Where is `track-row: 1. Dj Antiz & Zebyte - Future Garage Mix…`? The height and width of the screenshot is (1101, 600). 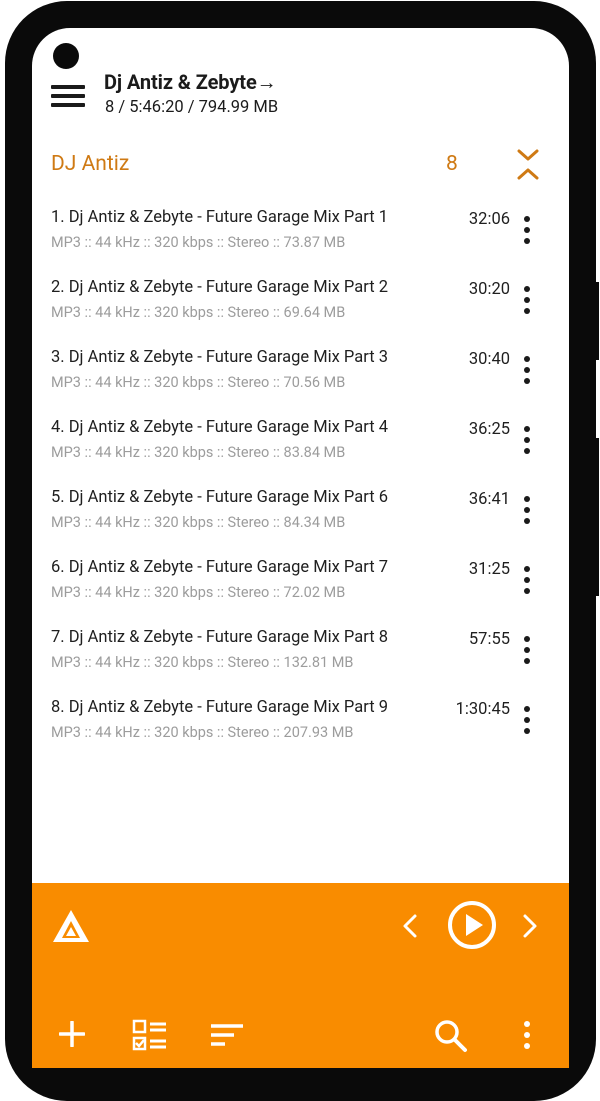 track-row: 1. Dj Antiz & Zebyte - Future Garage Mix… is located at coordinates (300, 243).